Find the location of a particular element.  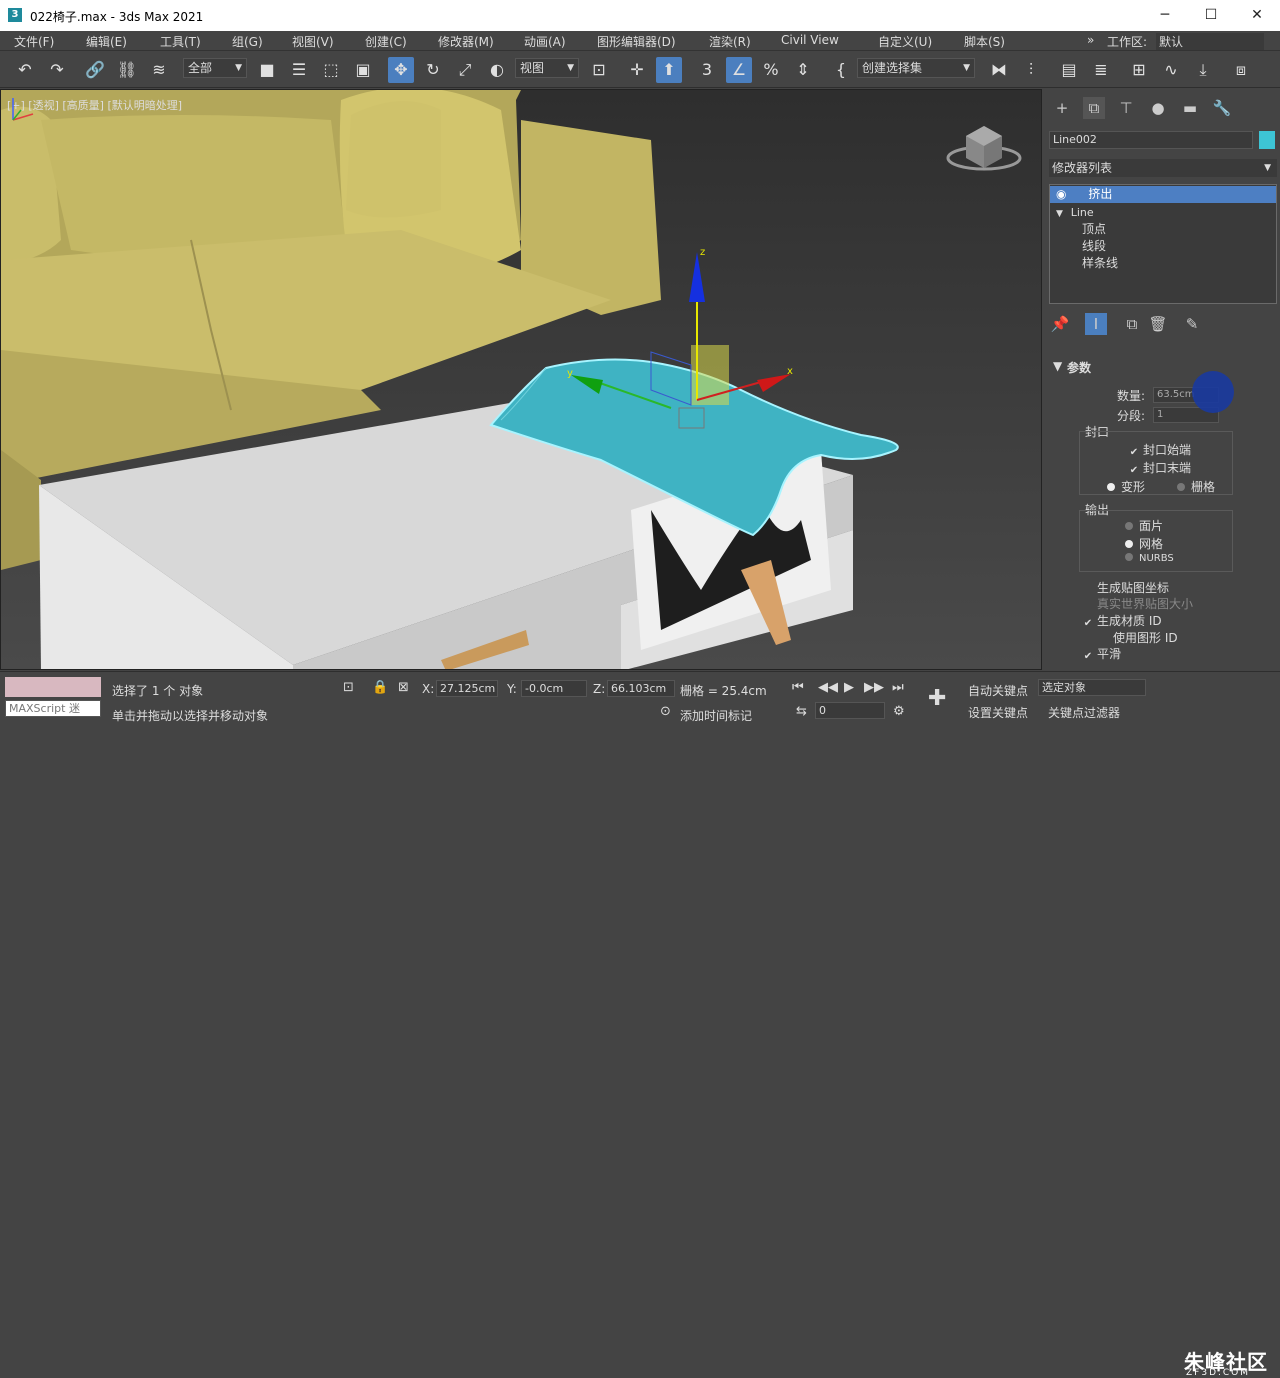

triangle-down-icon: ▼ is located at coordinates (1059, 214).